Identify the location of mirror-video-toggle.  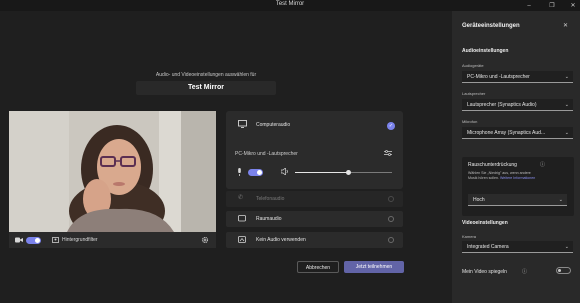
(563, 270).